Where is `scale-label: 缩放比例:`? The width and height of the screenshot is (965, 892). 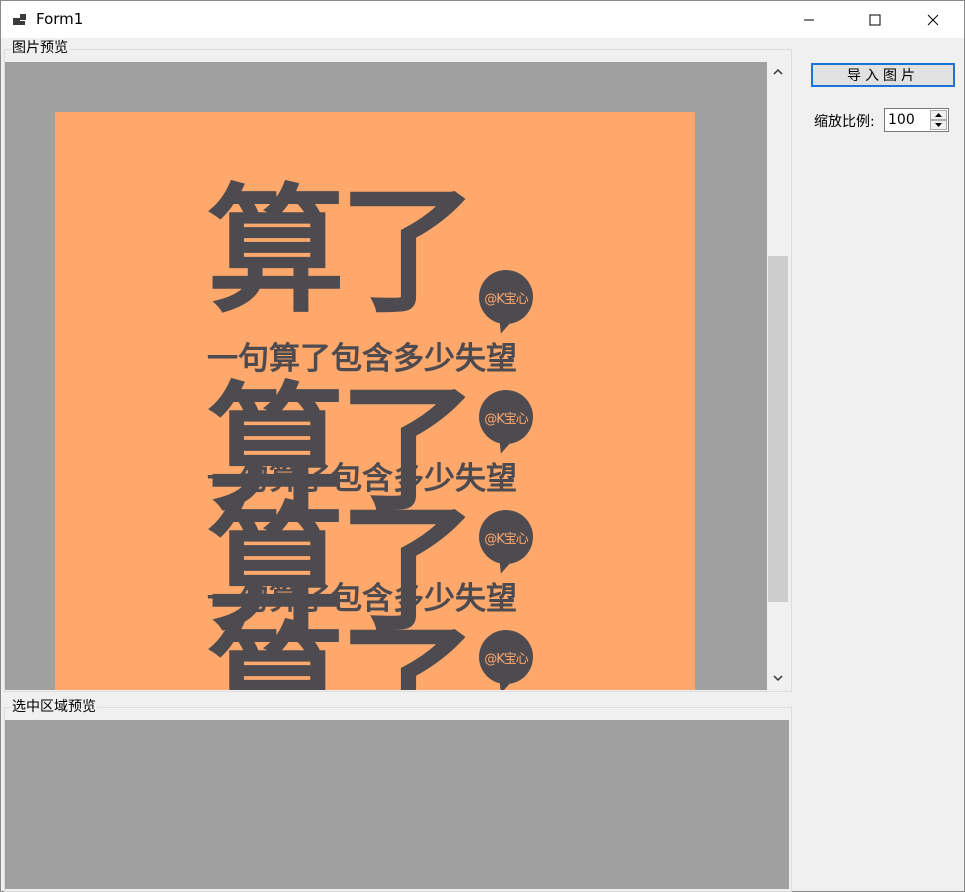 scale-label: 缩放比例: is located at coordinates (844, 122).